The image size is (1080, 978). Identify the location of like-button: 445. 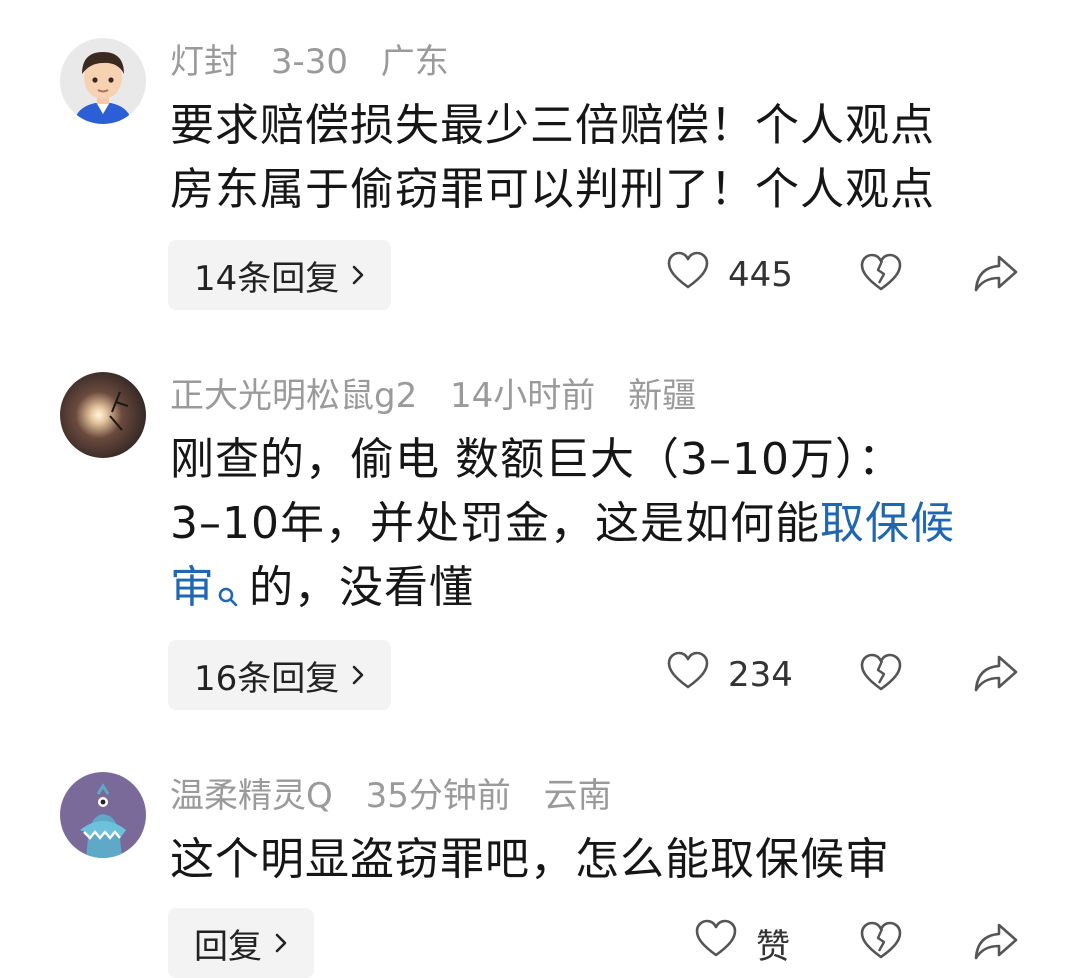
(729, 275).